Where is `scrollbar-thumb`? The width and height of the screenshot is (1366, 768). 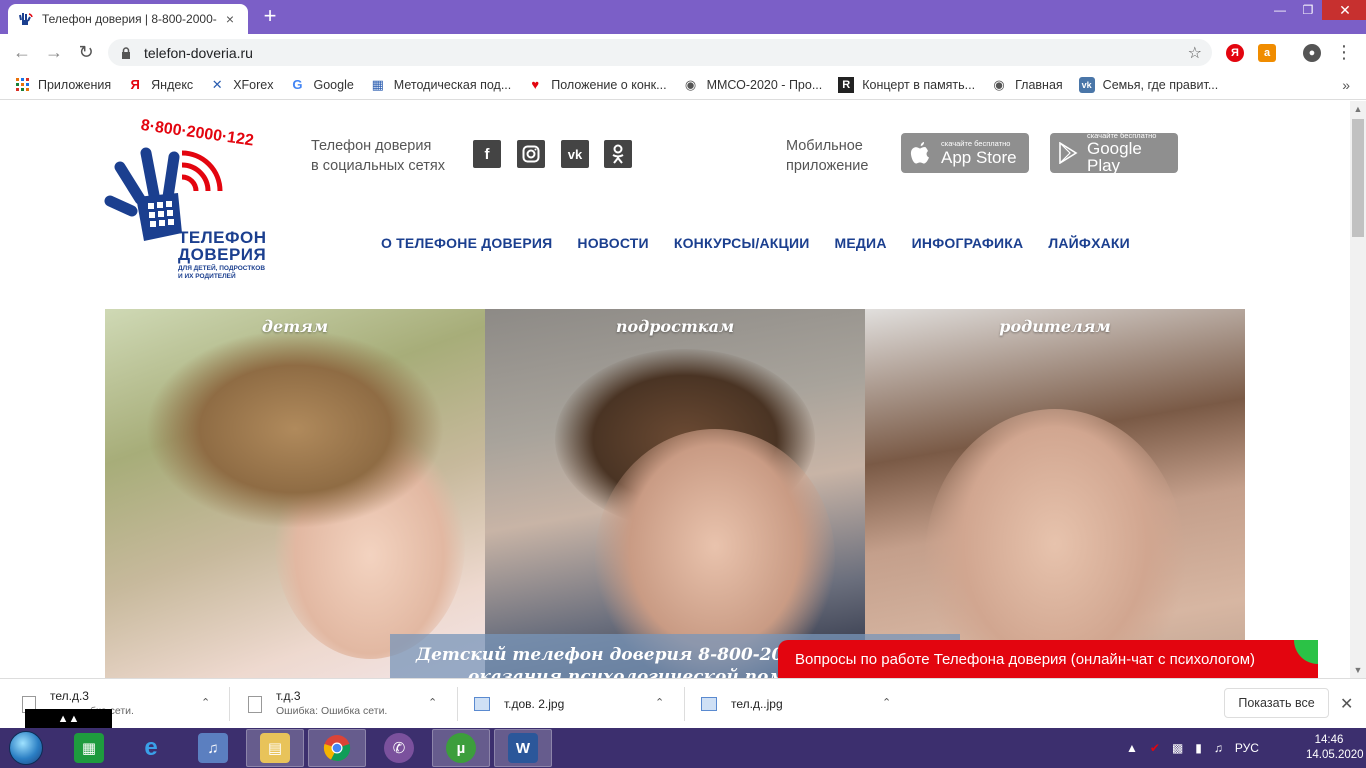 scrollbar-thumb is located at coordinates (1358, 178).